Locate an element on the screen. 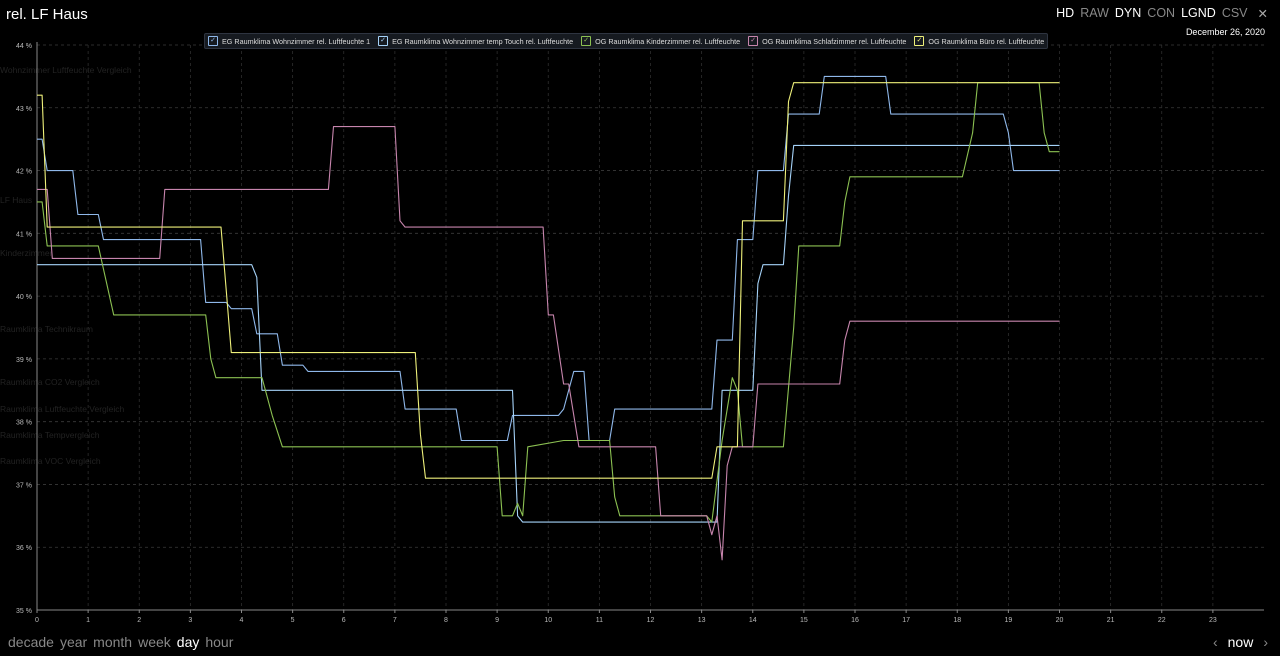  y-tick-label: 40 % is located at coordinates (24, 297).